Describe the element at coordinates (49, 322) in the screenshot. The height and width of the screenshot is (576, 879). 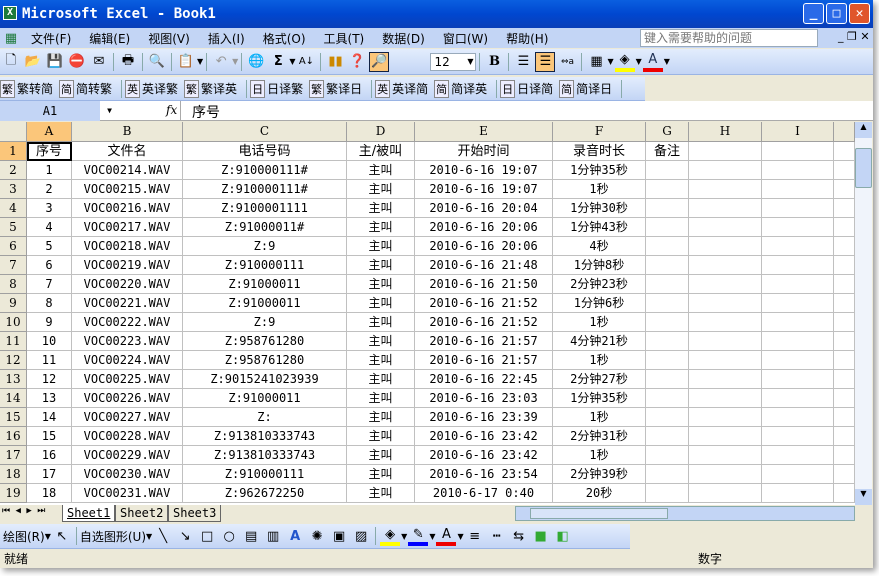
I see `cell: 9` at that location.